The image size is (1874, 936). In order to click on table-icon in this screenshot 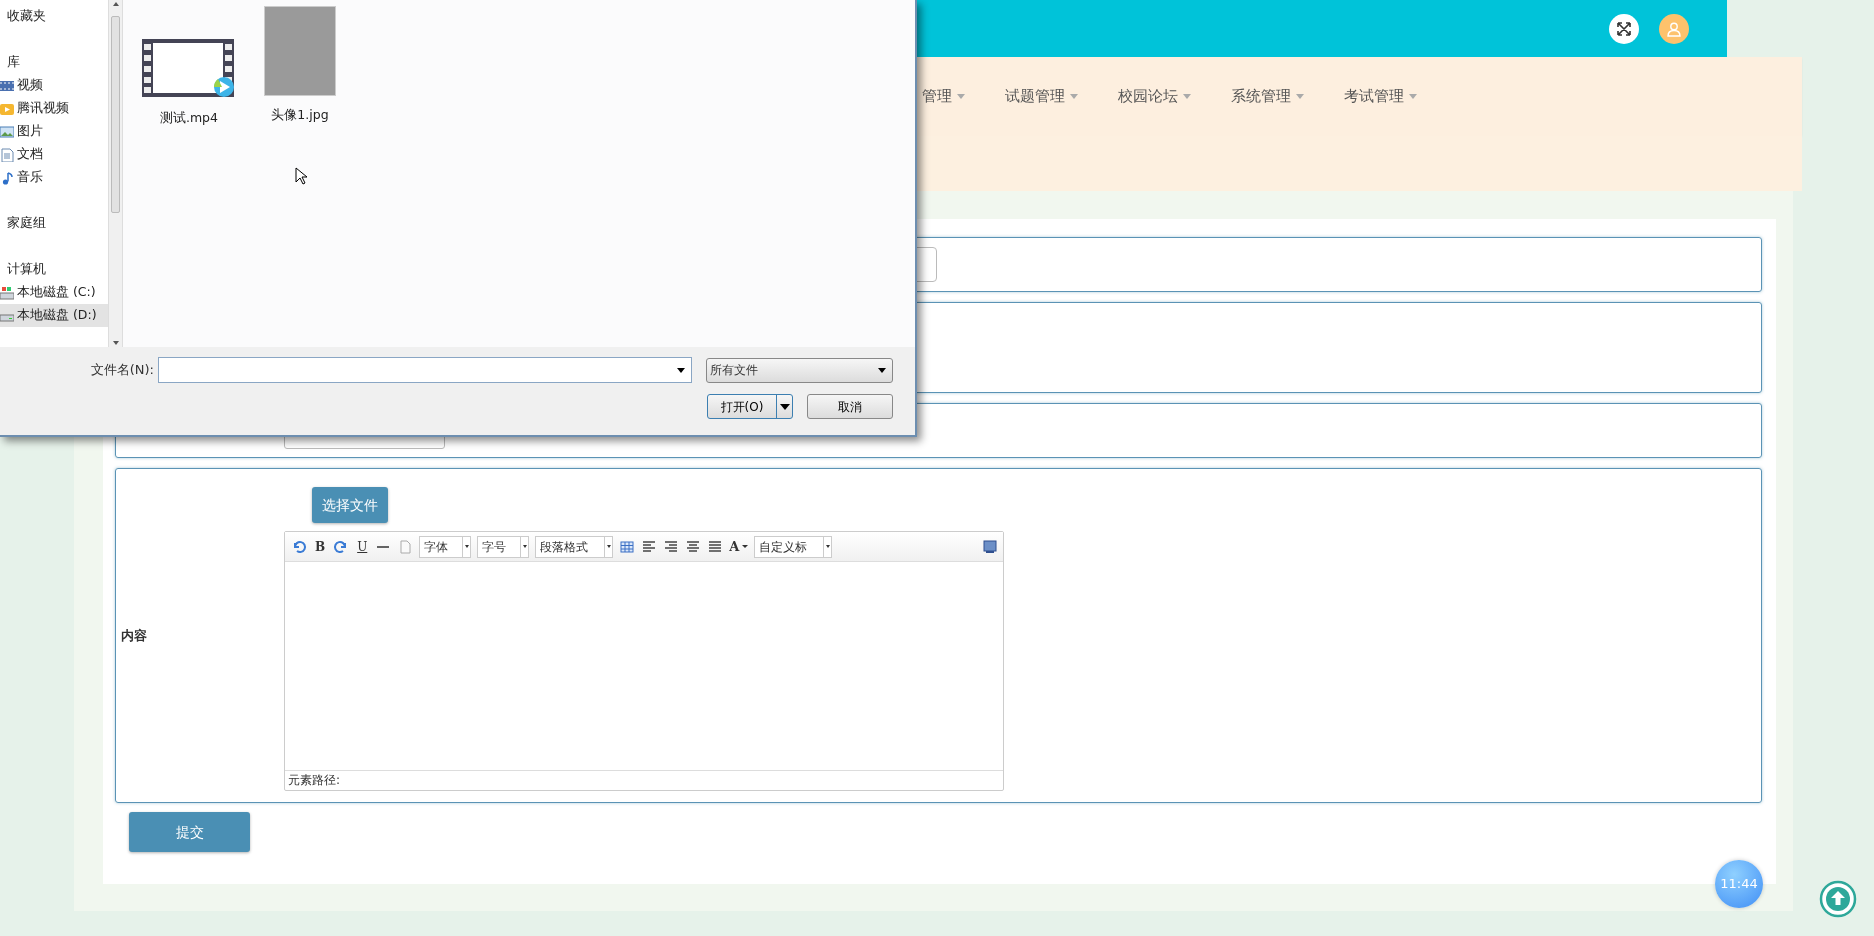, I will do `click(627, 546)`.